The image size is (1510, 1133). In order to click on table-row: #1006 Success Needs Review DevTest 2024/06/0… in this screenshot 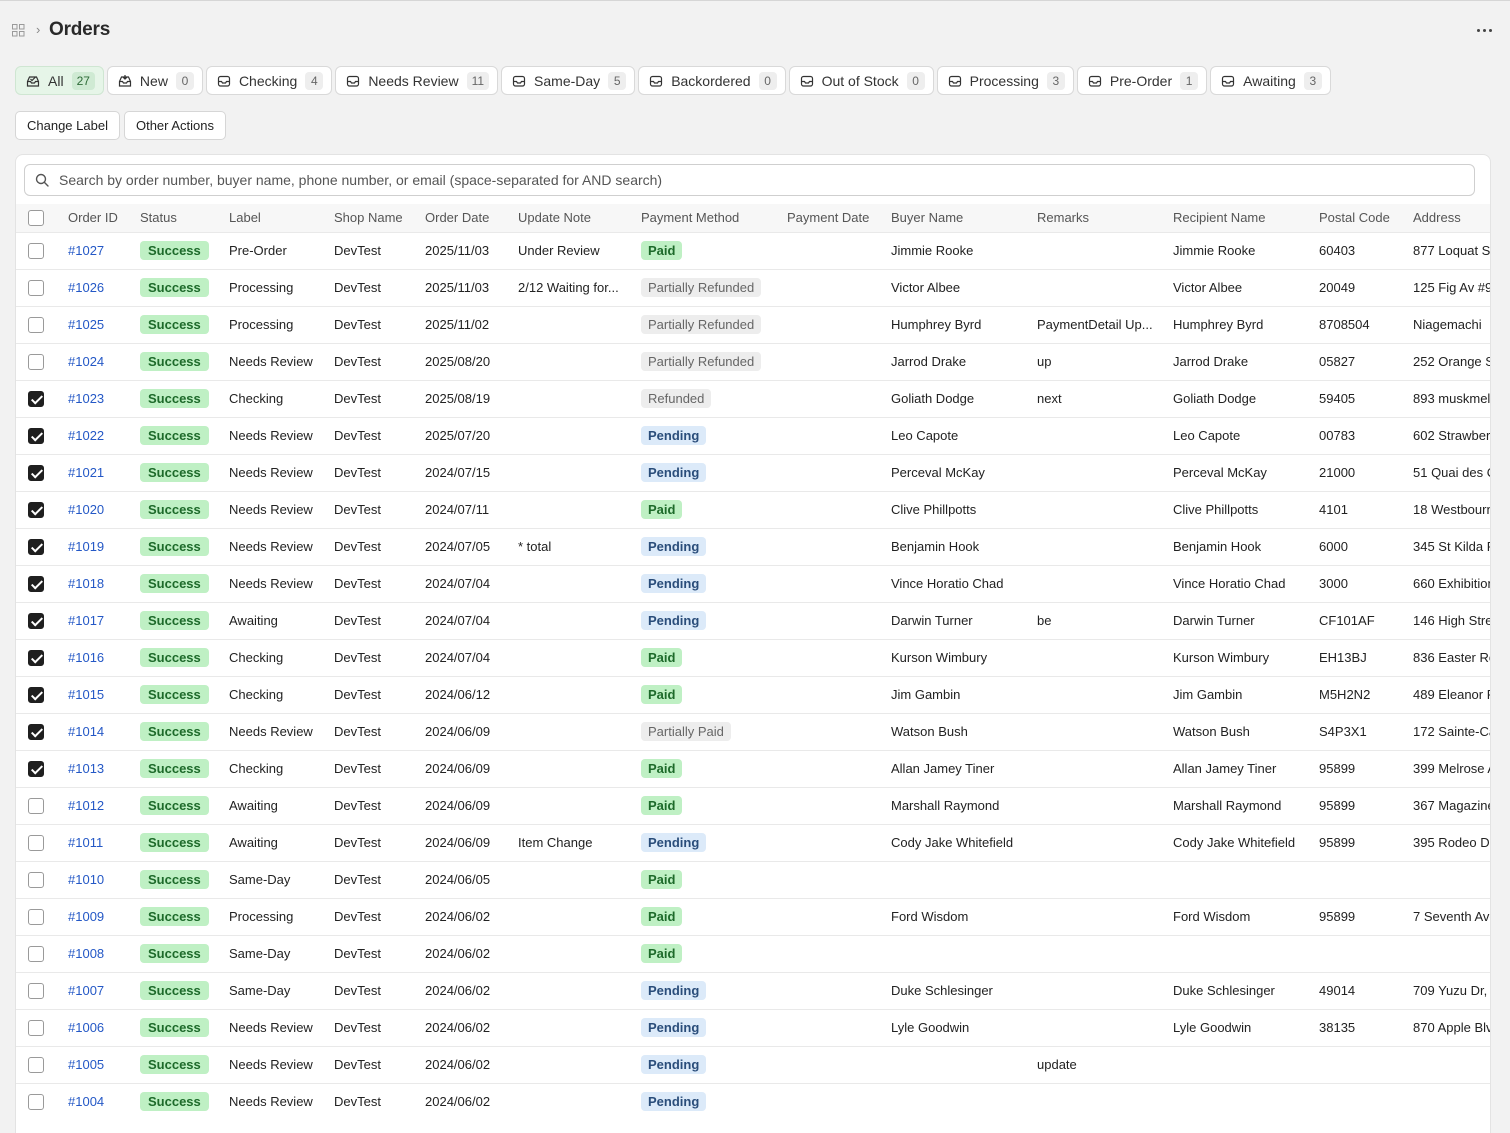, I will do `click(753, 1027)`.